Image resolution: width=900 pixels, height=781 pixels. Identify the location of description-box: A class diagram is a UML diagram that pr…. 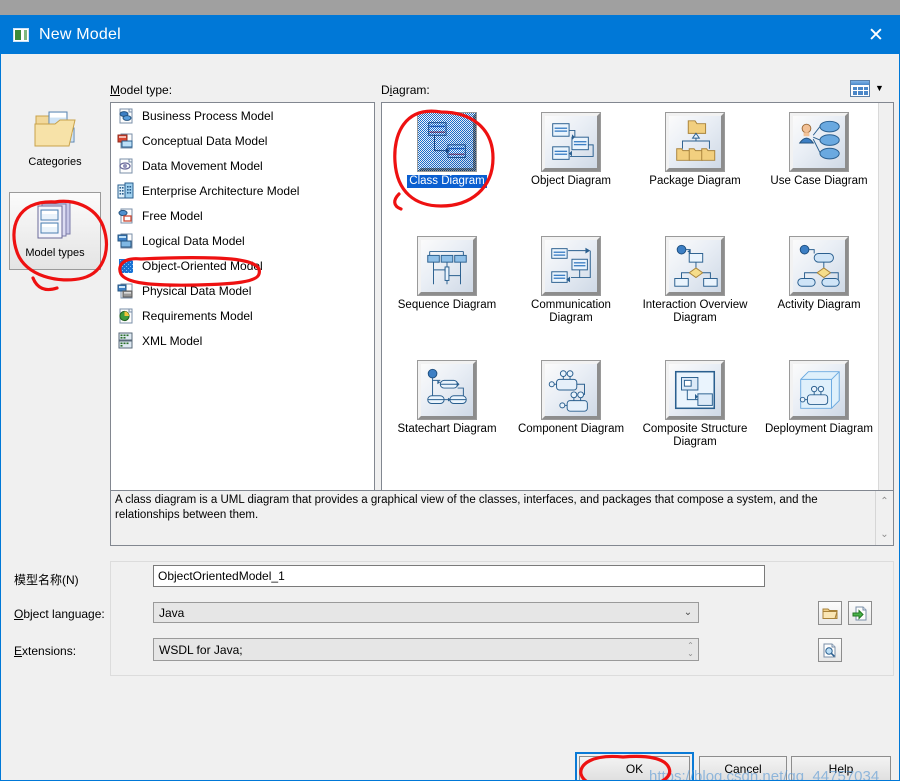
(502, 518).